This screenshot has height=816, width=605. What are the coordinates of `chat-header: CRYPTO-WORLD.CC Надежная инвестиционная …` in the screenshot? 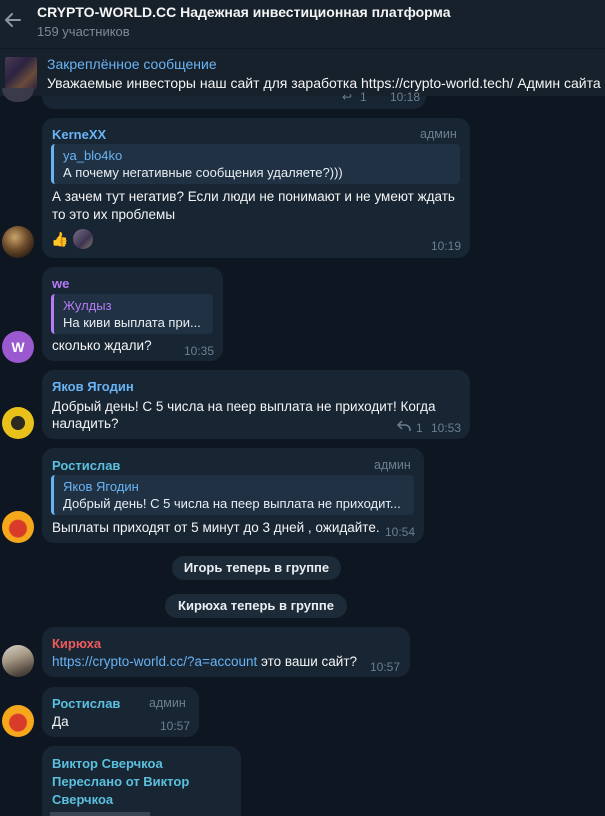 It's located at (302, 24).